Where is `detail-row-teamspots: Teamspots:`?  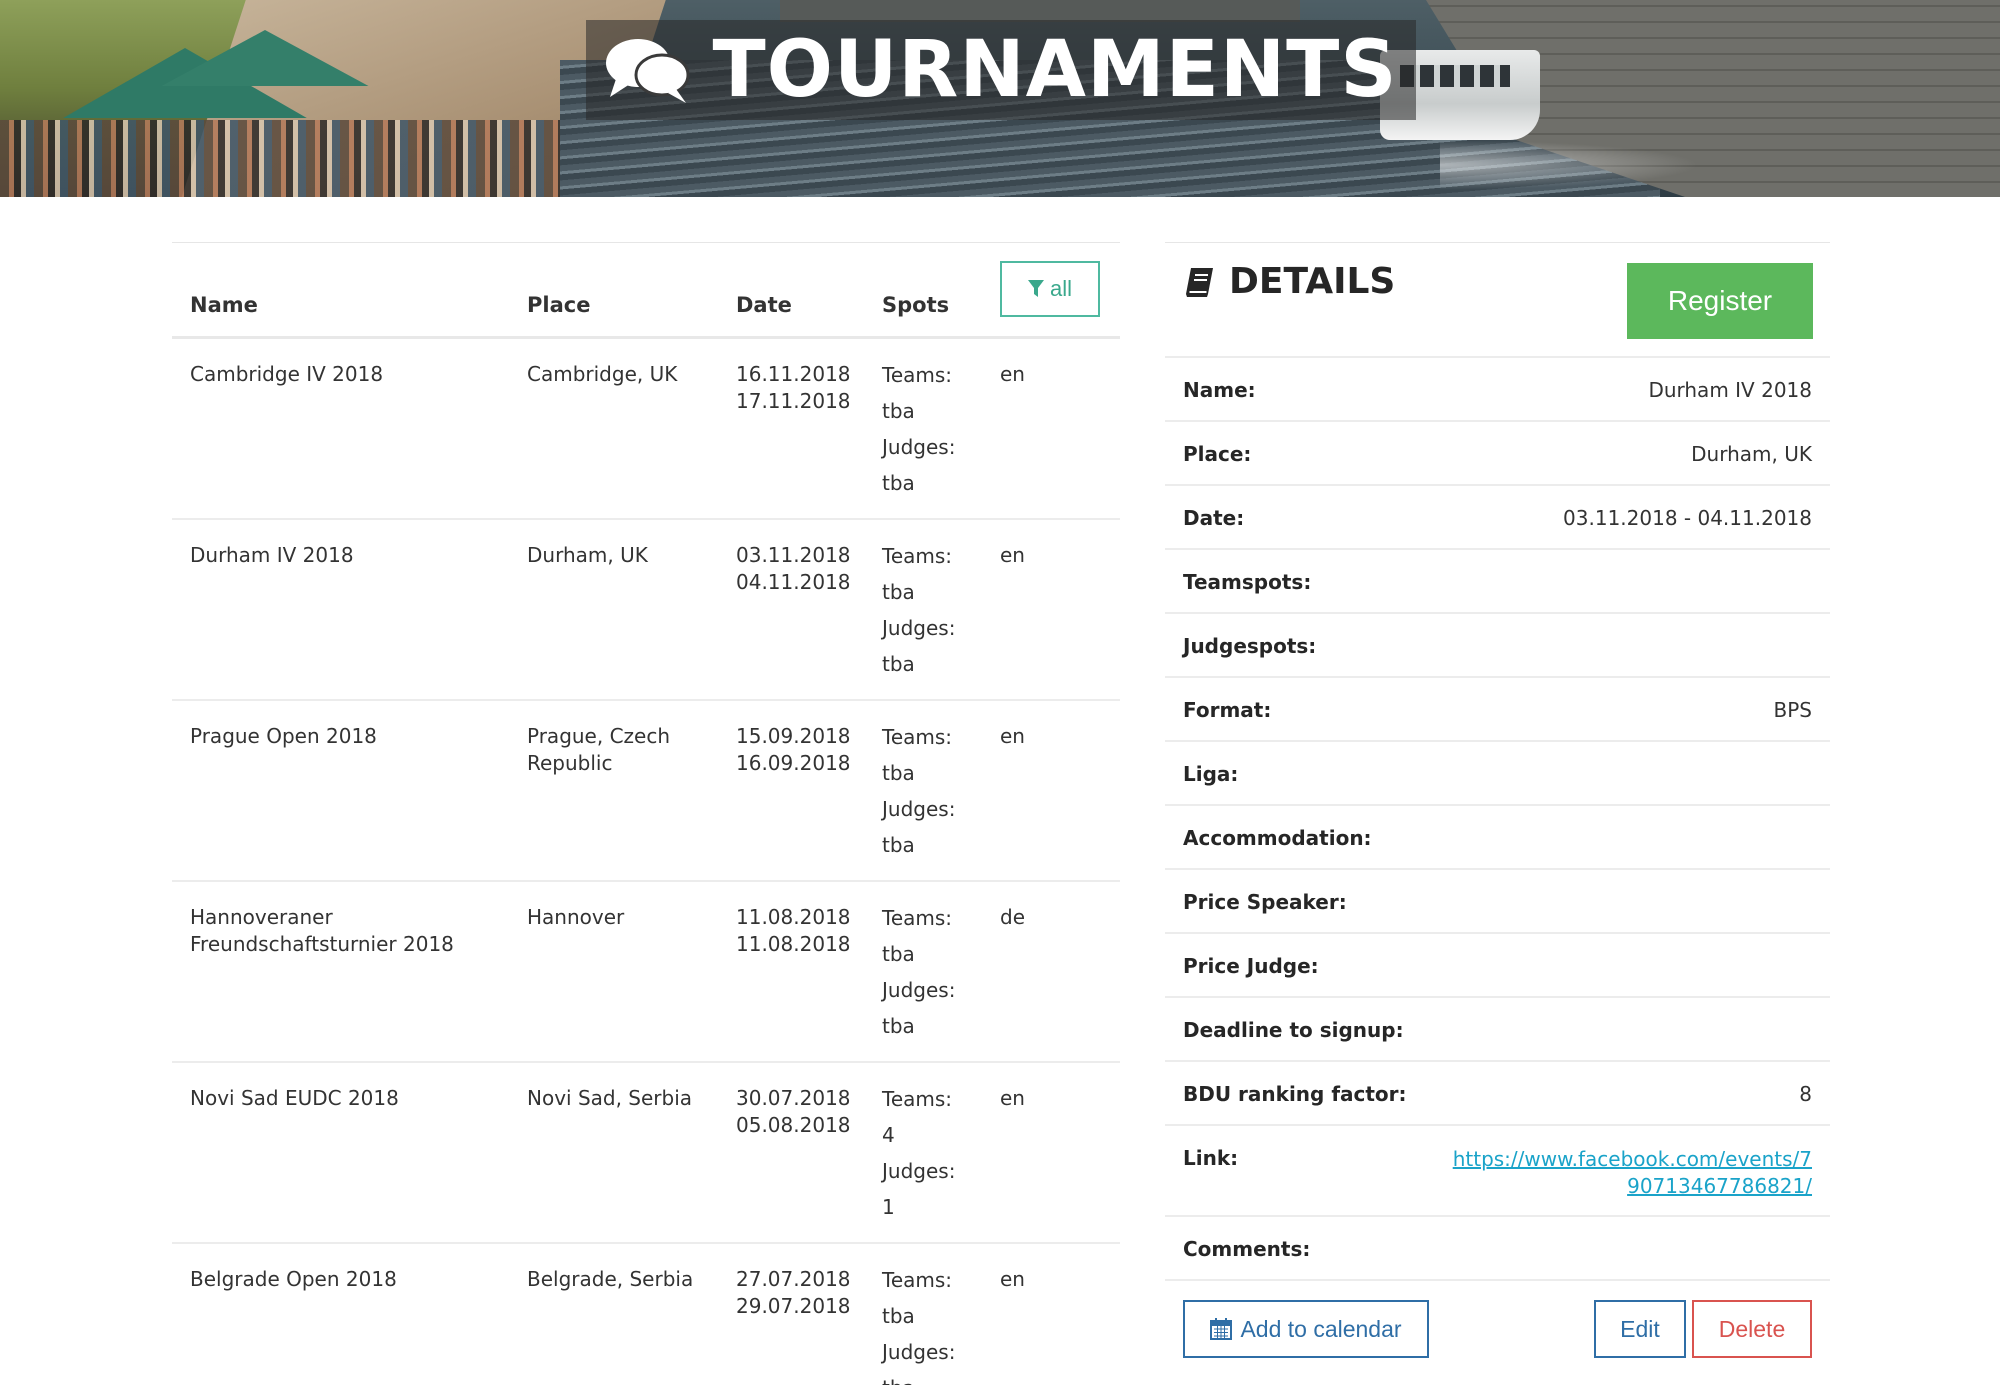 detail-row-teamspots: Teamspots: is located at coordinates (1497, 582).